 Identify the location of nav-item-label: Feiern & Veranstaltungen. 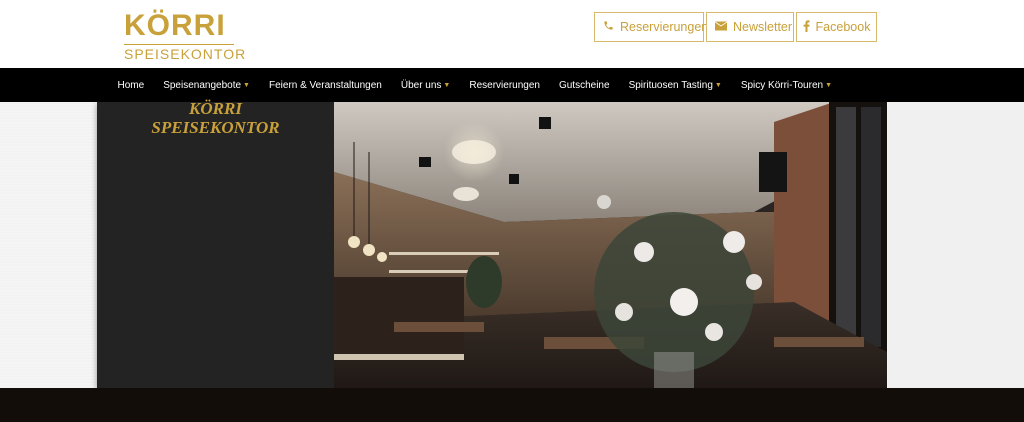
(325, 85).